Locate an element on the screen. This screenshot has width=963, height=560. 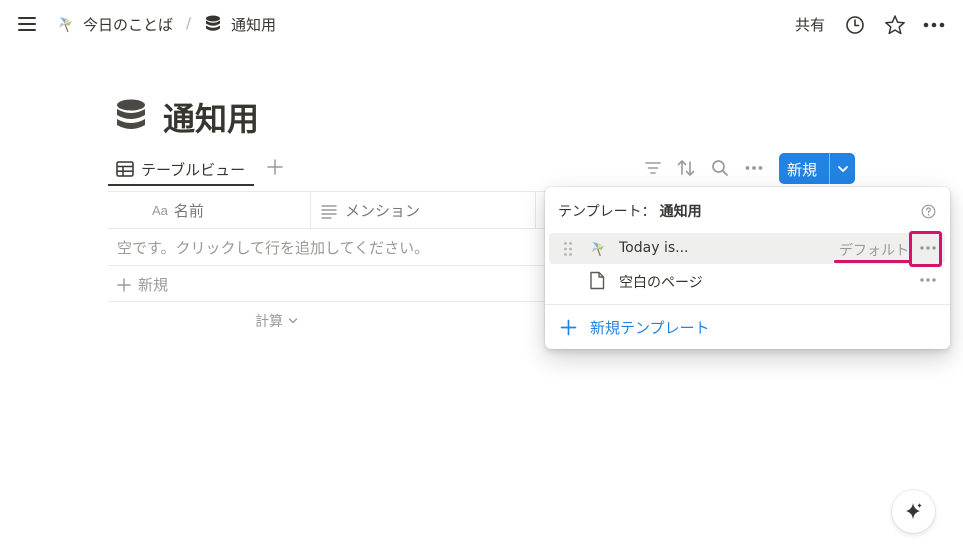
column-header-mention: メンション is located at coordinates (370, 210).